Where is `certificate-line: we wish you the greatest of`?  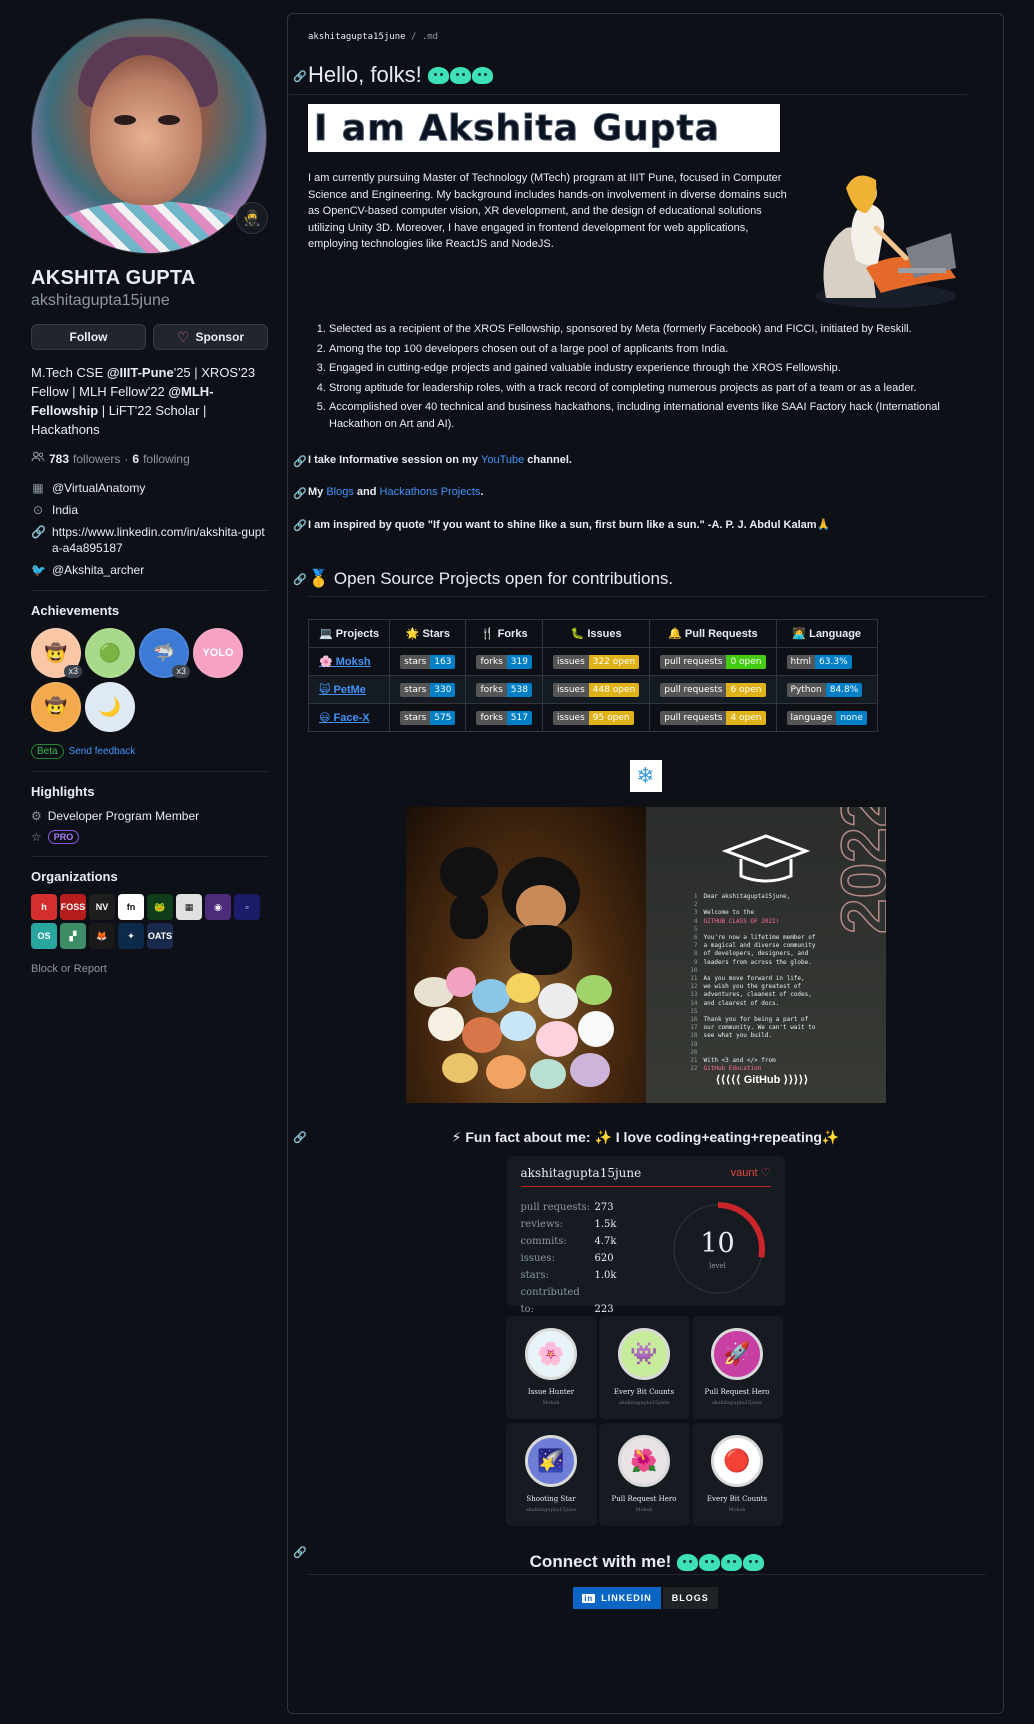 certificate-line: we wish you the greatest of is located at coordinates (752, 987).